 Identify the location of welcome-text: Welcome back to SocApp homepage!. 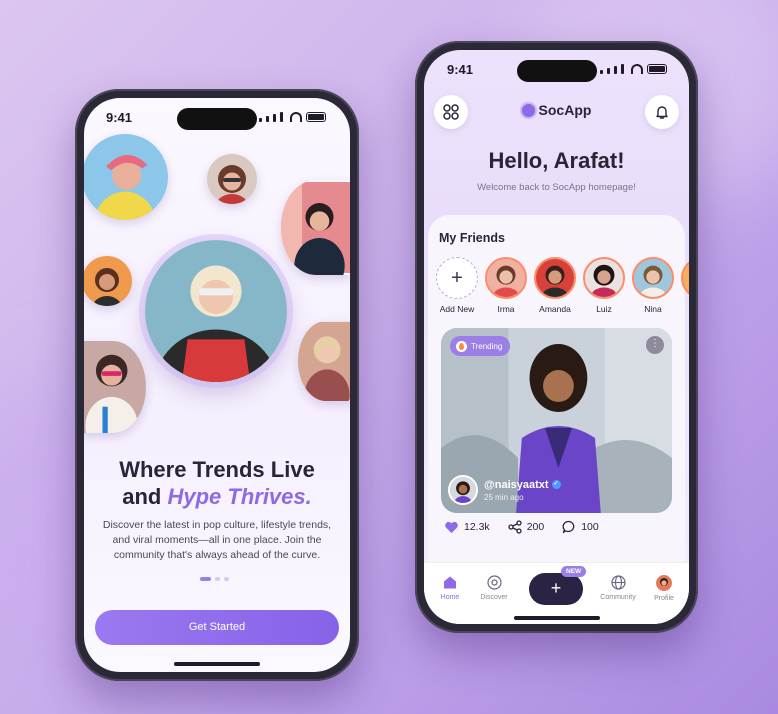
(556, 187).